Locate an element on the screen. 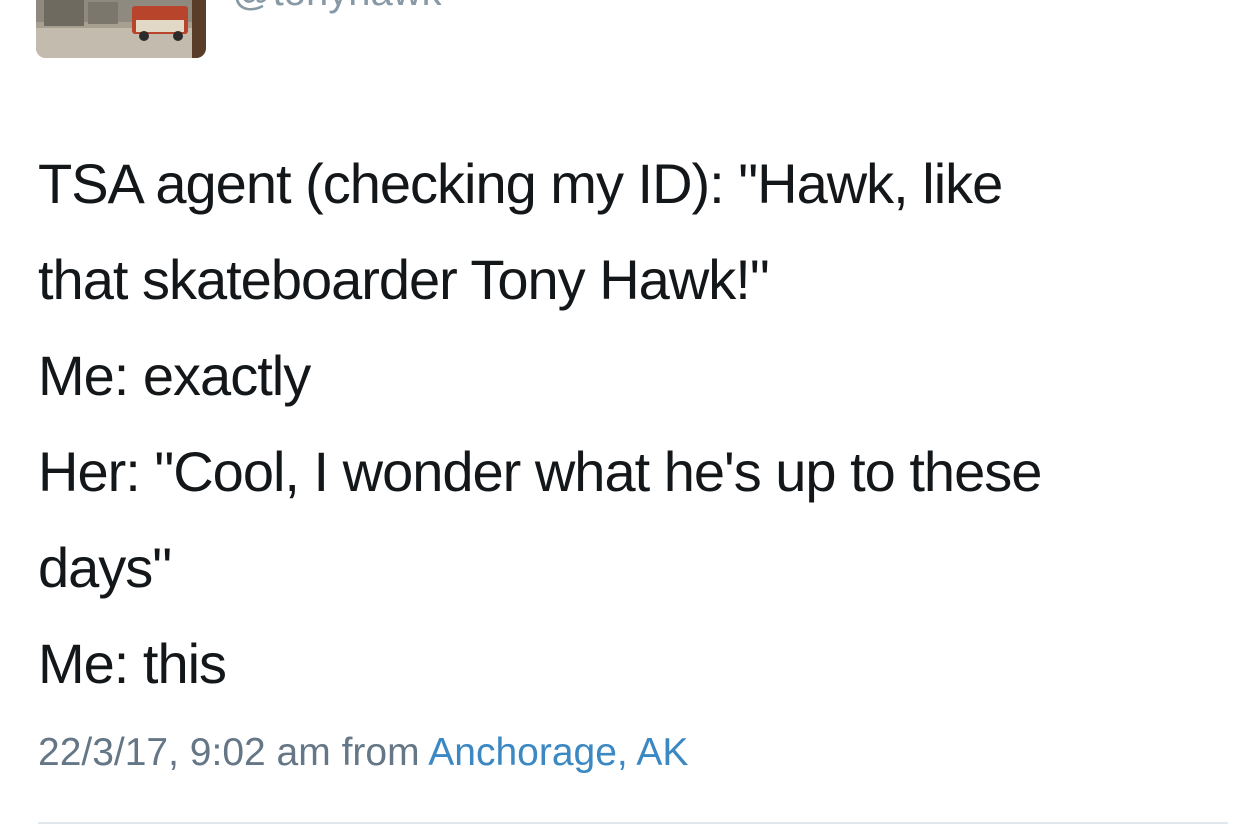 This screenshot has height=830, width=1250. tweet-line: Me: exactly is located at coordinates (174, 375).